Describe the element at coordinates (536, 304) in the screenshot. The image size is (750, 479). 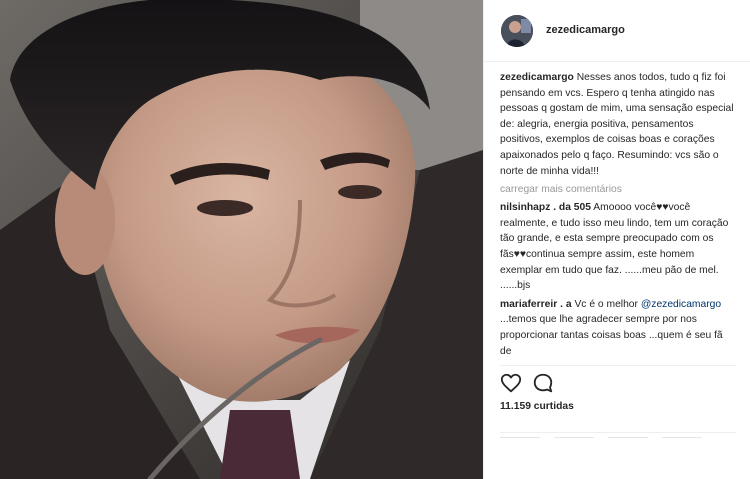
I see `comment-username: mariaferreir . a` at that location.